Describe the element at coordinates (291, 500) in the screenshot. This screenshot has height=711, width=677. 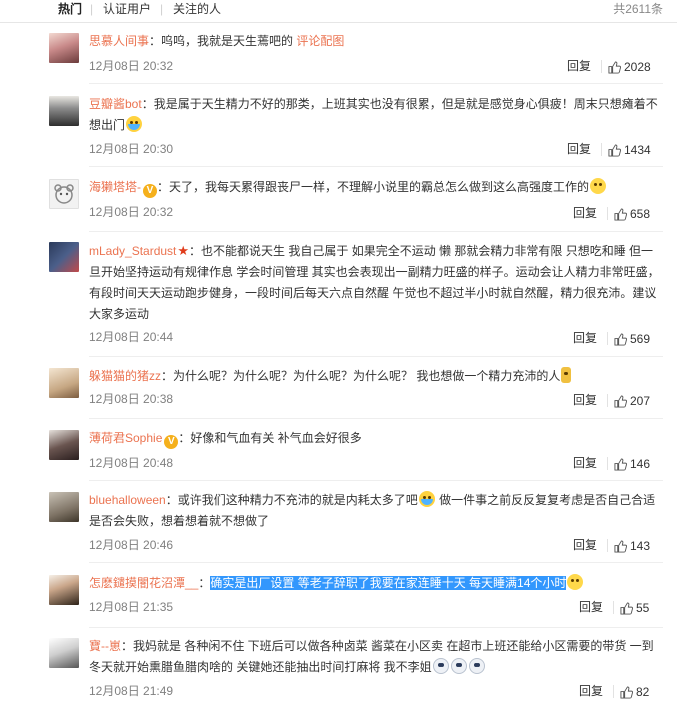
I see `comment-body: ：或许我们这种精力不充沛的就是内耗太多了吧` at that location.